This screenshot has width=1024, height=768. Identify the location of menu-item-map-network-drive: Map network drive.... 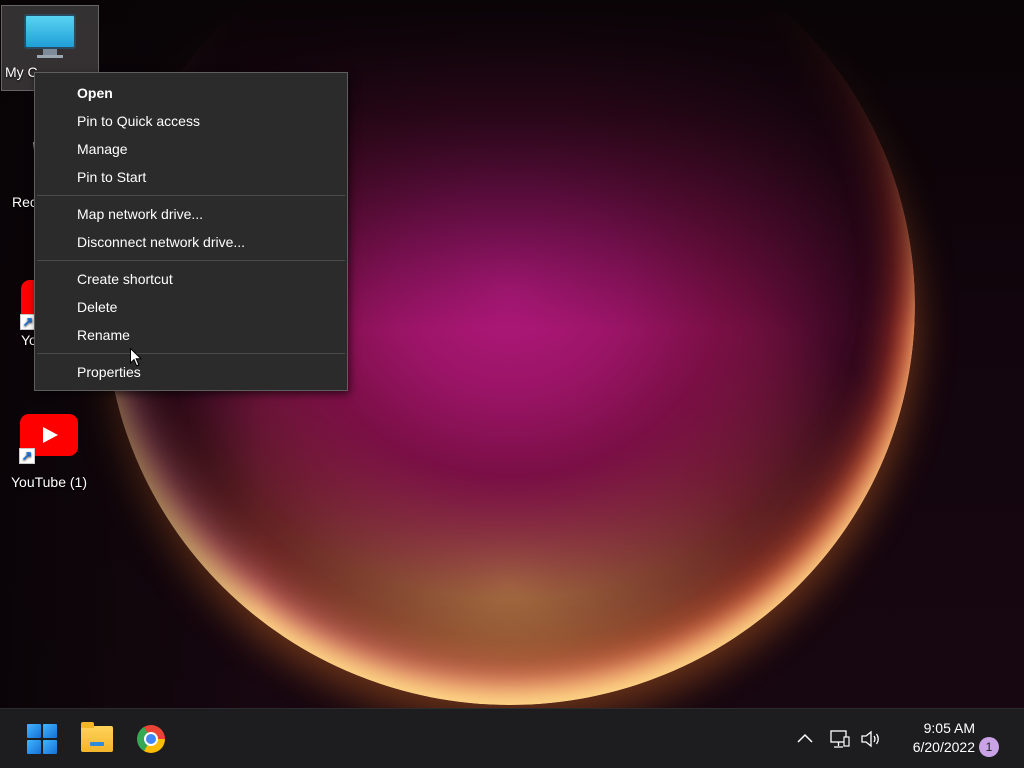
(191, 214).